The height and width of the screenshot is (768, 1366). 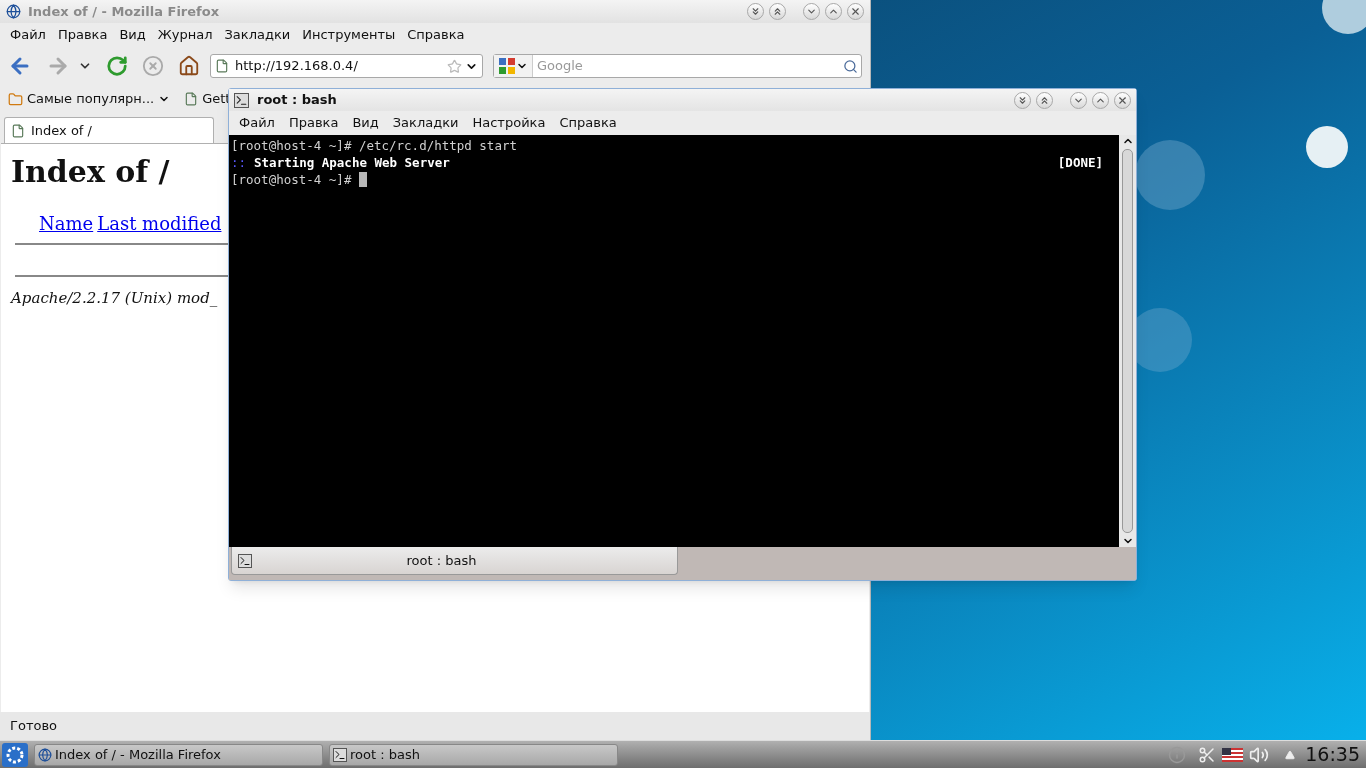 I want to click on folder-icon, so click(x=15, y=99).